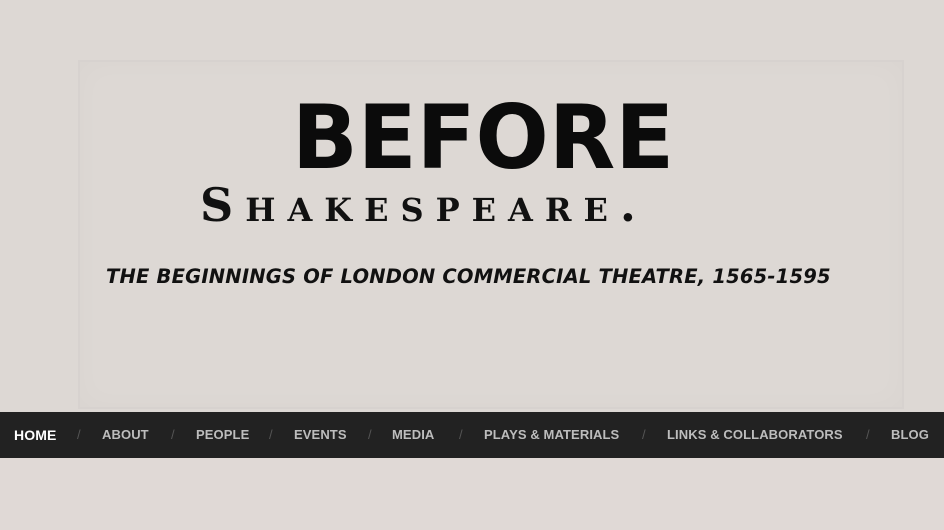 Image resolution: width=944 pixels, height=530 pixels. I want to click on nav-item-events: EVENTS, so click(320, 435).